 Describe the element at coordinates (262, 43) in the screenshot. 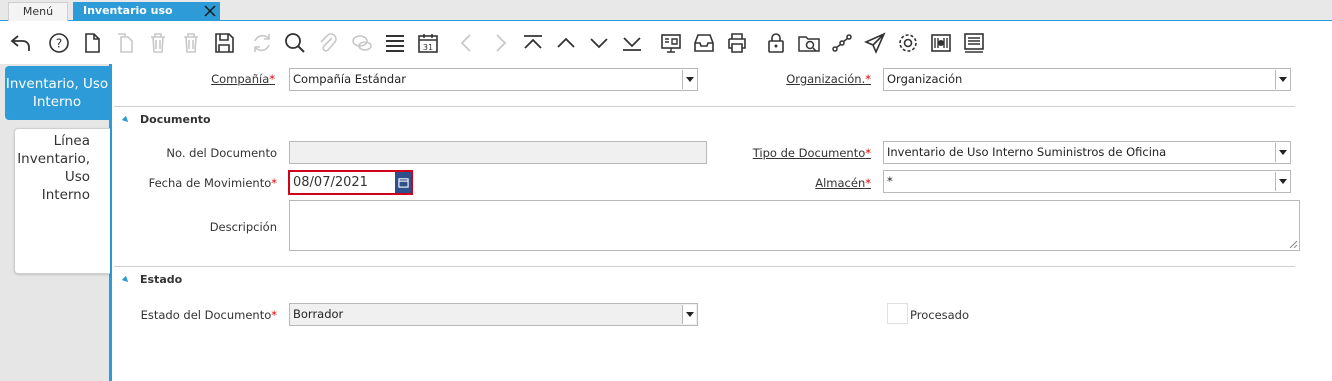

I see `refresh-icon` at that location.